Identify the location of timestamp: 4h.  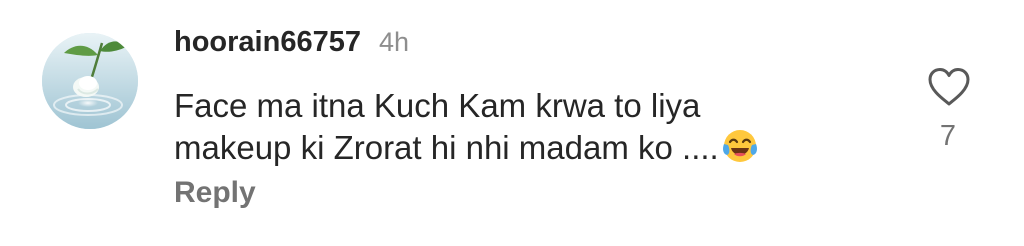
(394, 42).